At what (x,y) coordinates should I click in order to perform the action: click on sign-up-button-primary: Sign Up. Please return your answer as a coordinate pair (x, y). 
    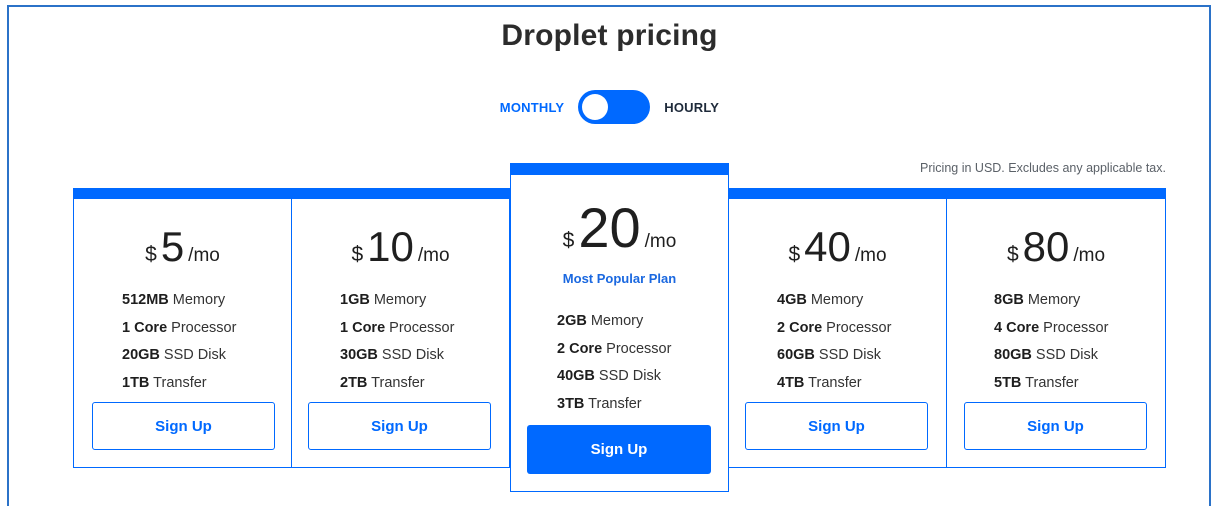
    Looking at the image, I should click on (619, 449).